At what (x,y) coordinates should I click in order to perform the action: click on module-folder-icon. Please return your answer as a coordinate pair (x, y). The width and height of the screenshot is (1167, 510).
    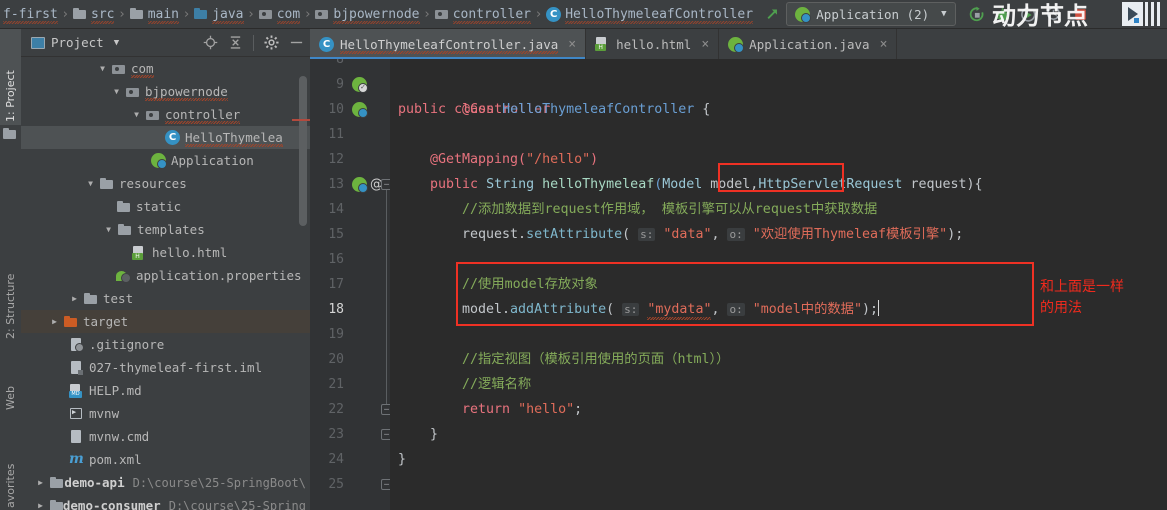
    Looking at the image, I should click on (57, 482).